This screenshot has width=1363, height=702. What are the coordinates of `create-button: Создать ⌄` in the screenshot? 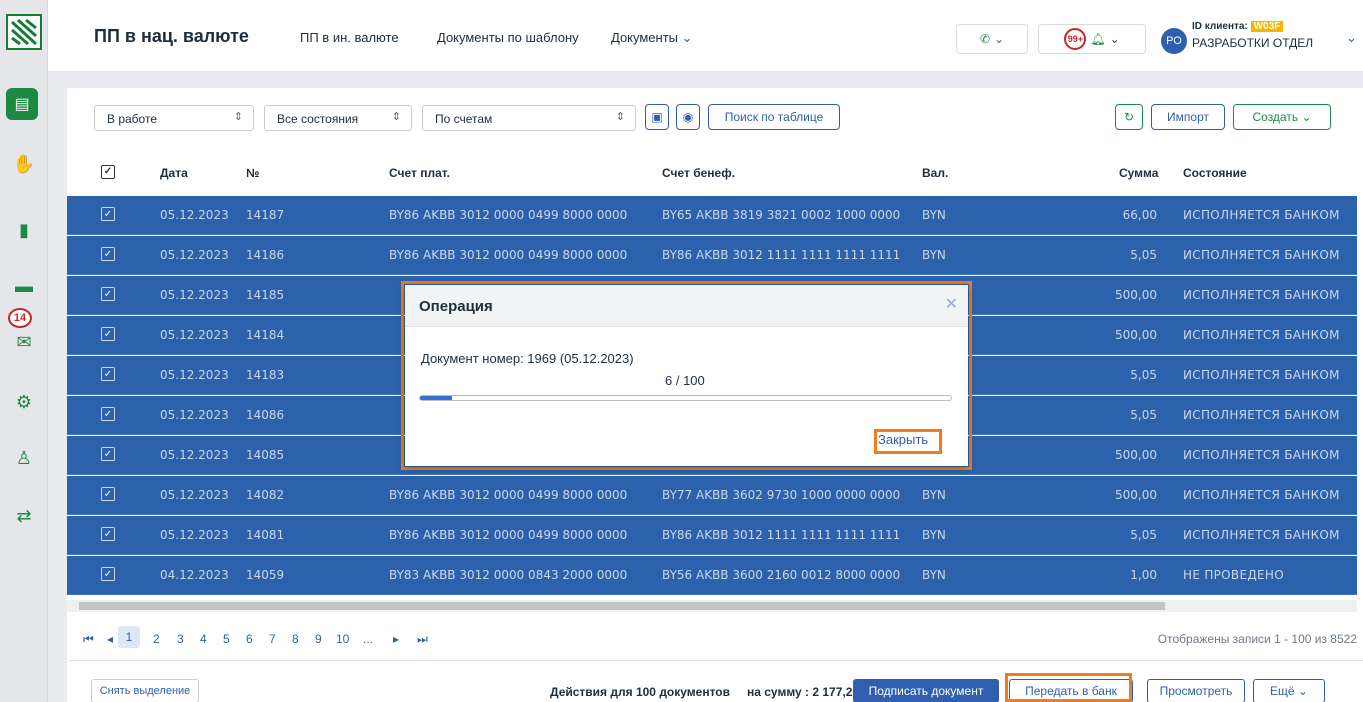 It's located at (1282, 117).